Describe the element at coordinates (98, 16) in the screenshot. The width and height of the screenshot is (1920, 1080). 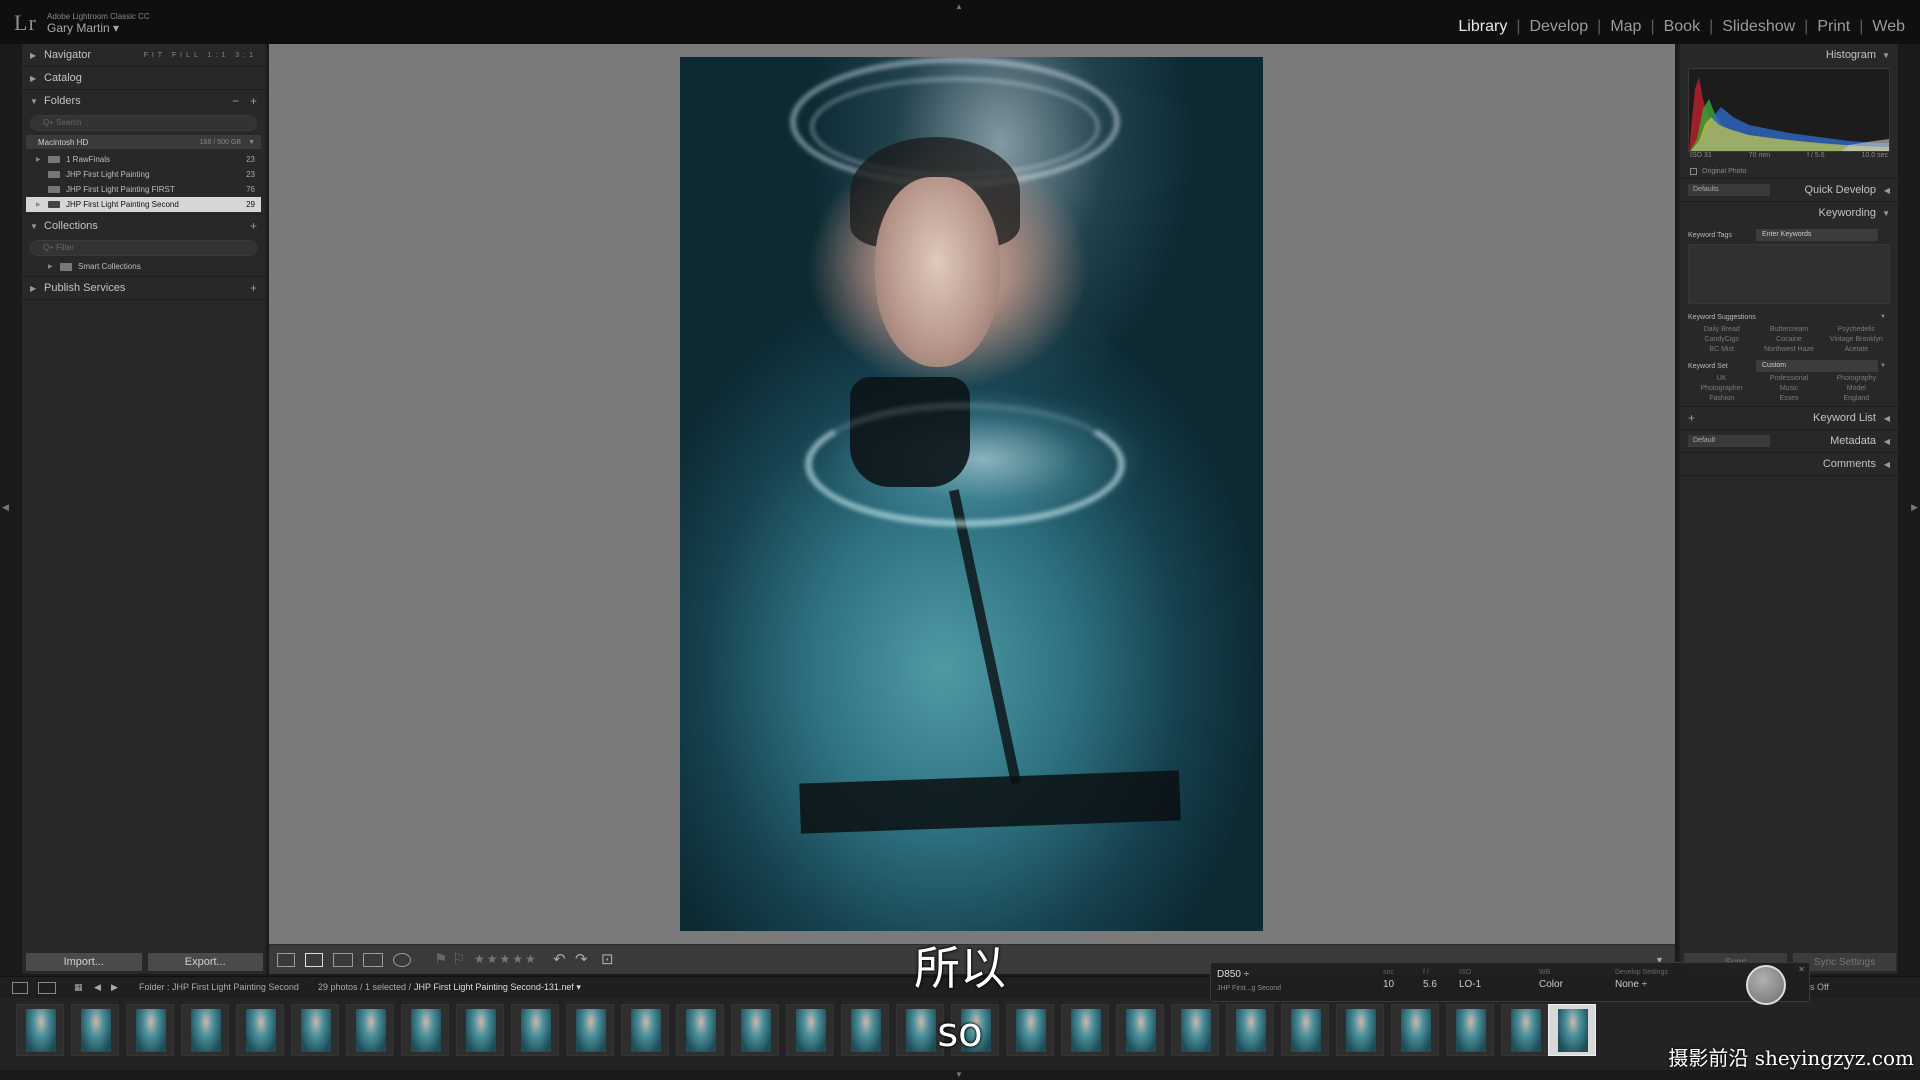
I see `app-name: Adobe Lightroom Classic CC` at that location.